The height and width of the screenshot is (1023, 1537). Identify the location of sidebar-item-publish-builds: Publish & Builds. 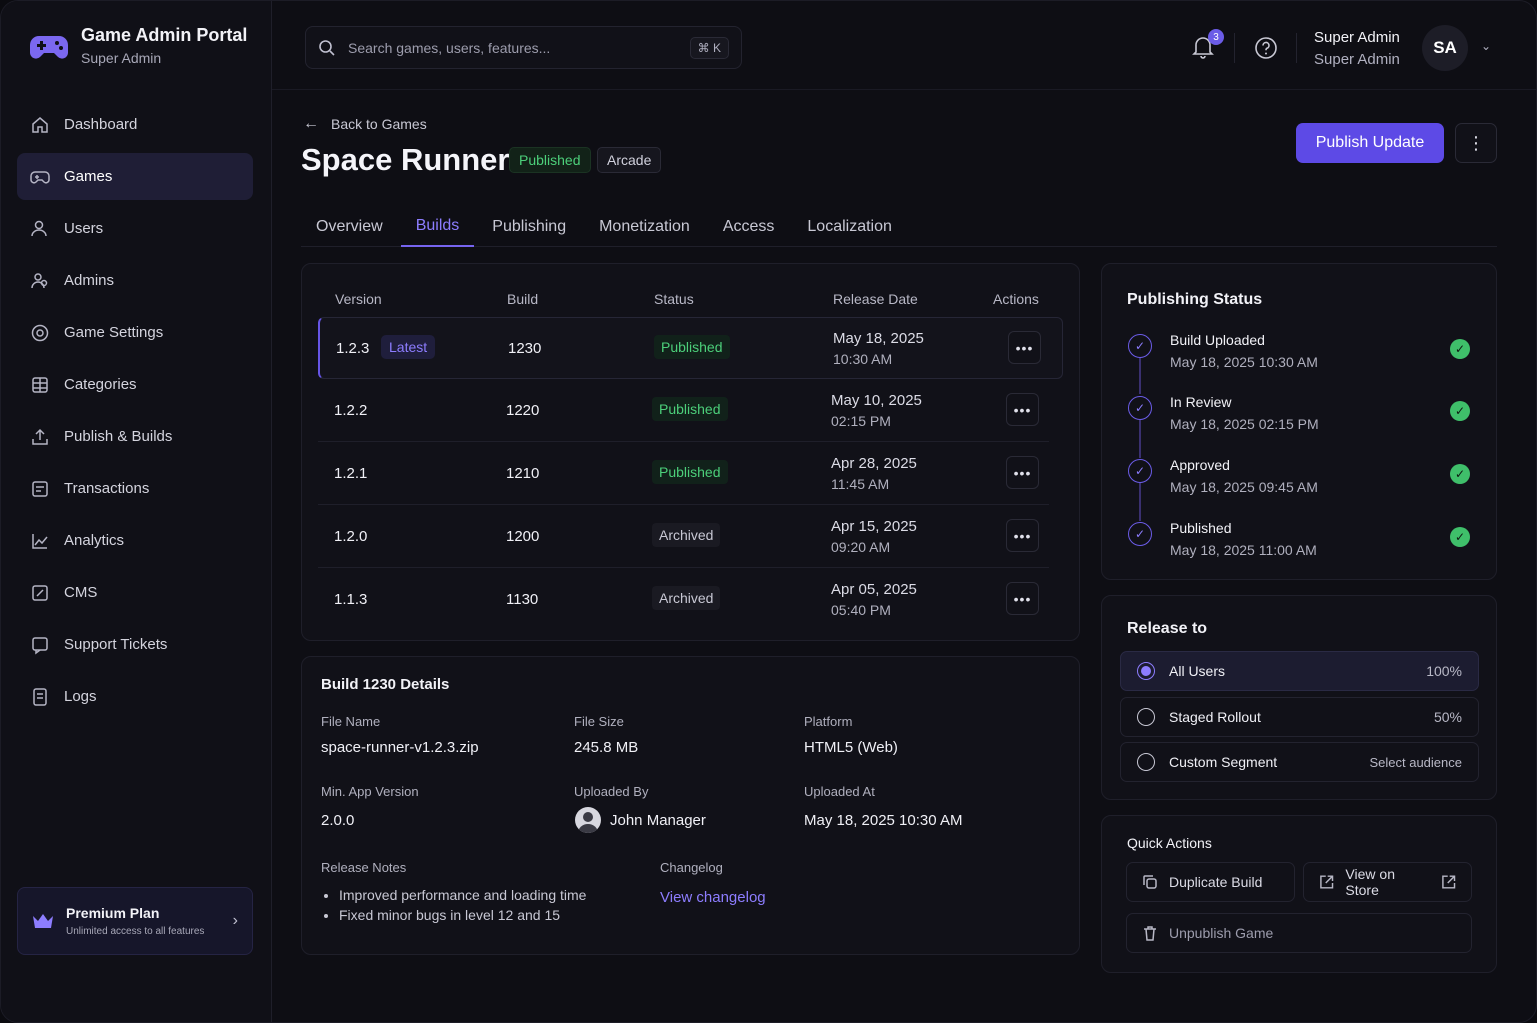
(135, 436).